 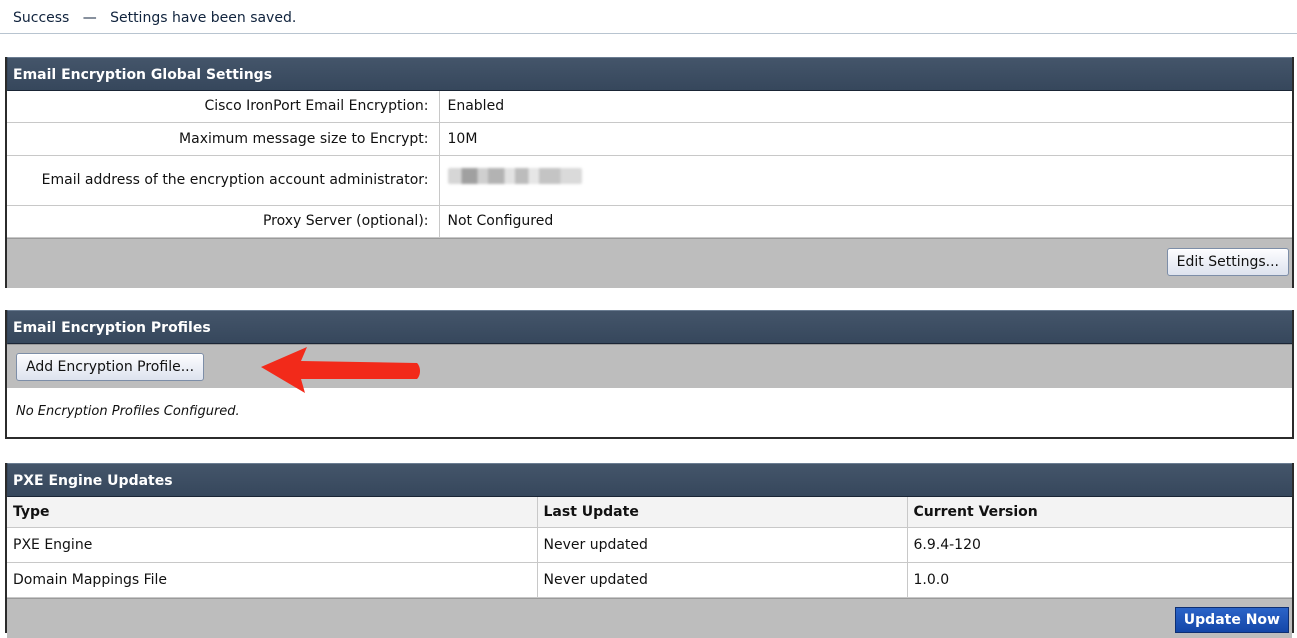 I want to click on pxe-updates-footer: Update Now, so click(x=649, y=617).